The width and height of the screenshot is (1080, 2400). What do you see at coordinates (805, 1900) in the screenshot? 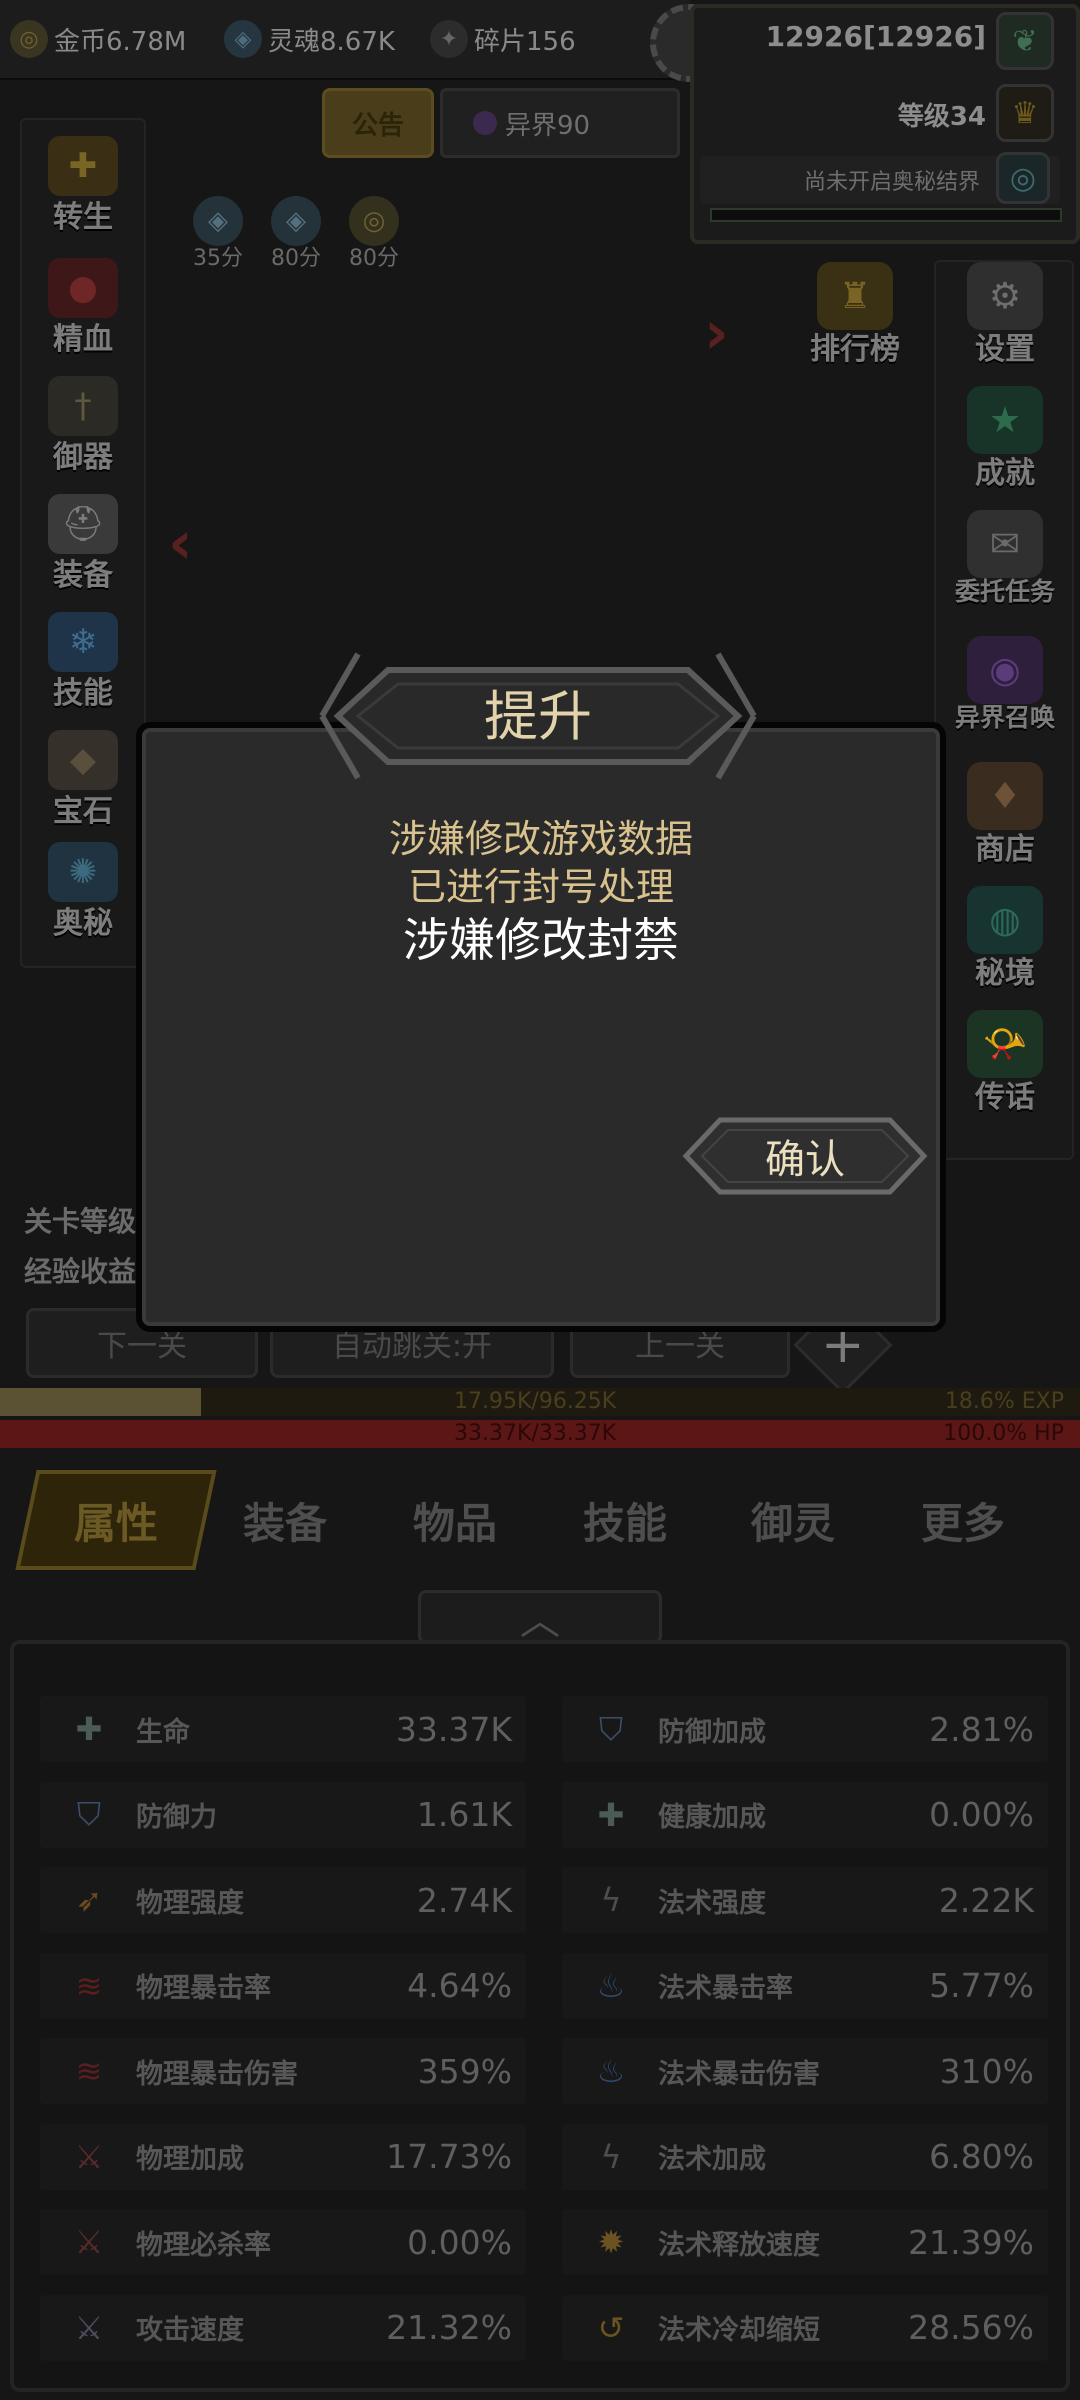
I see `stat-row: ϟ 法术强度 2.22K` at bounding box center [805, 1900].